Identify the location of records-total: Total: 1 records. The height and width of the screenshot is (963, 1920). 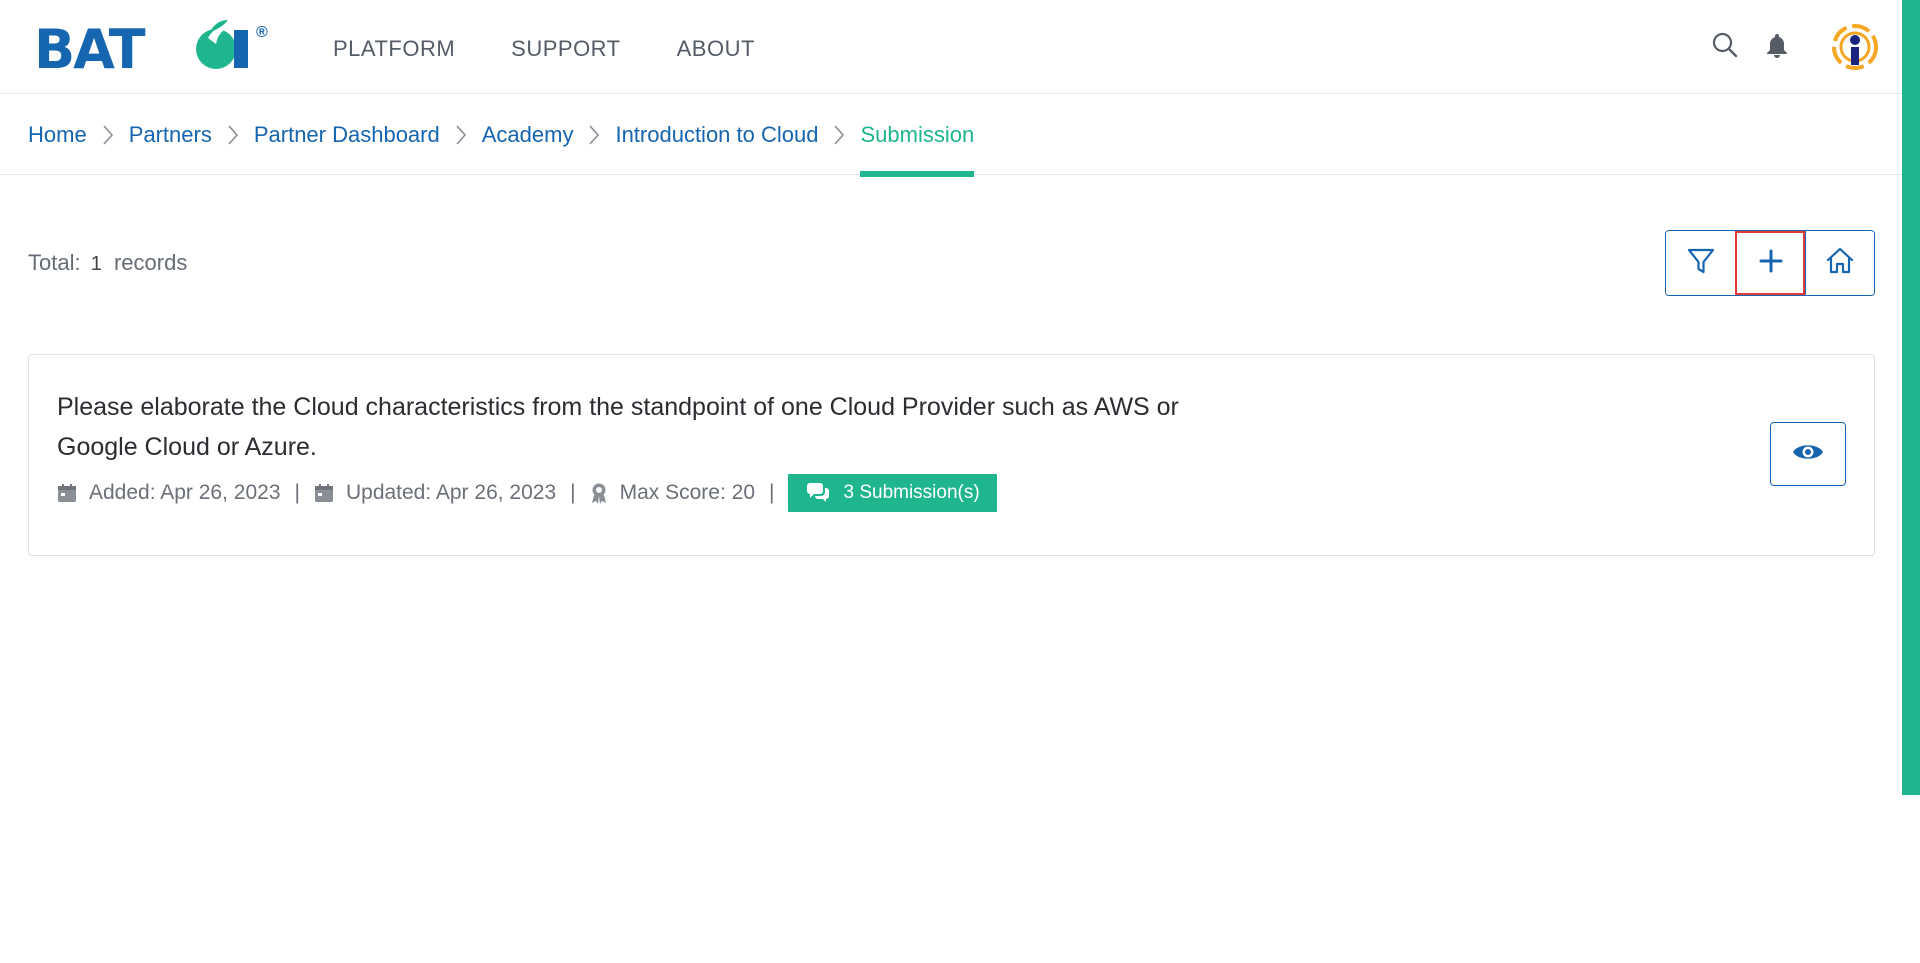
(107, 263).